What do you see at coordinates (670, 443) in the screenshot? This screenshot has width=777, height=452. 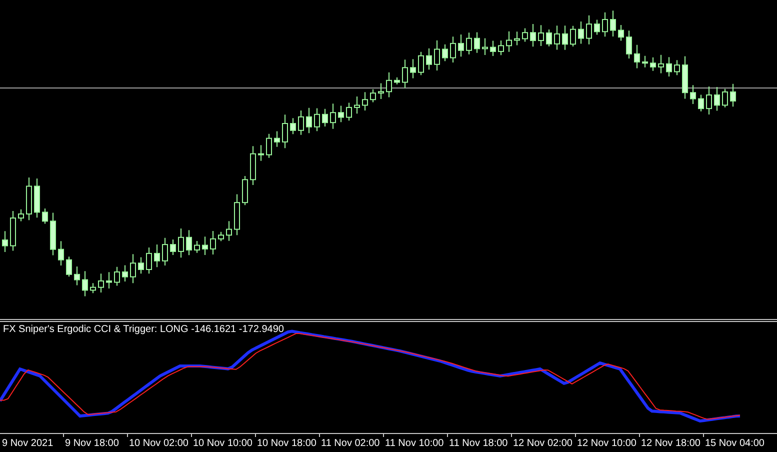 I see `time-axis-label: 12 Nov 18:00` at bounding box center [670, 443].